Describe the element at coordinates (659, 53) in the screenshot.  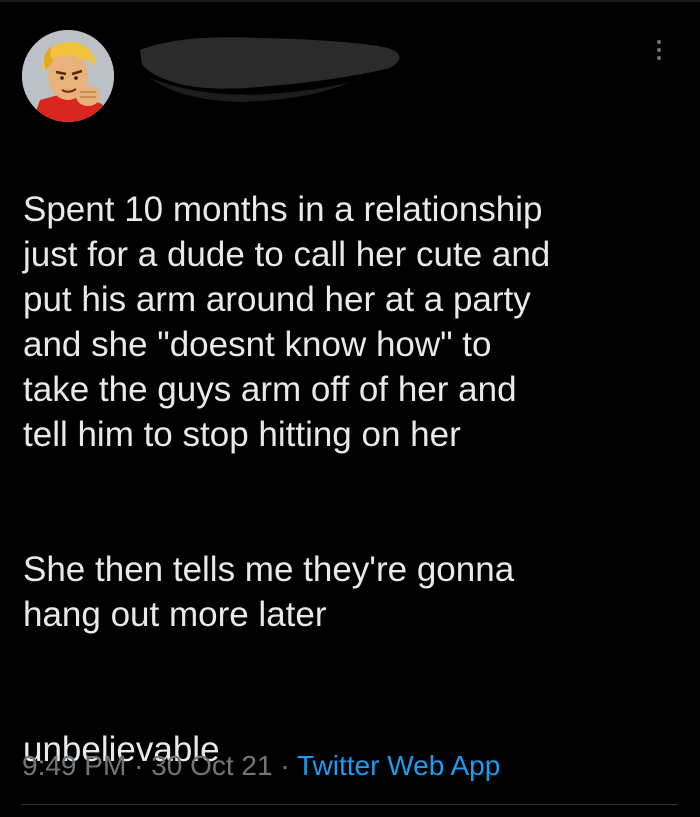
I see `more-options-icon` at that location.